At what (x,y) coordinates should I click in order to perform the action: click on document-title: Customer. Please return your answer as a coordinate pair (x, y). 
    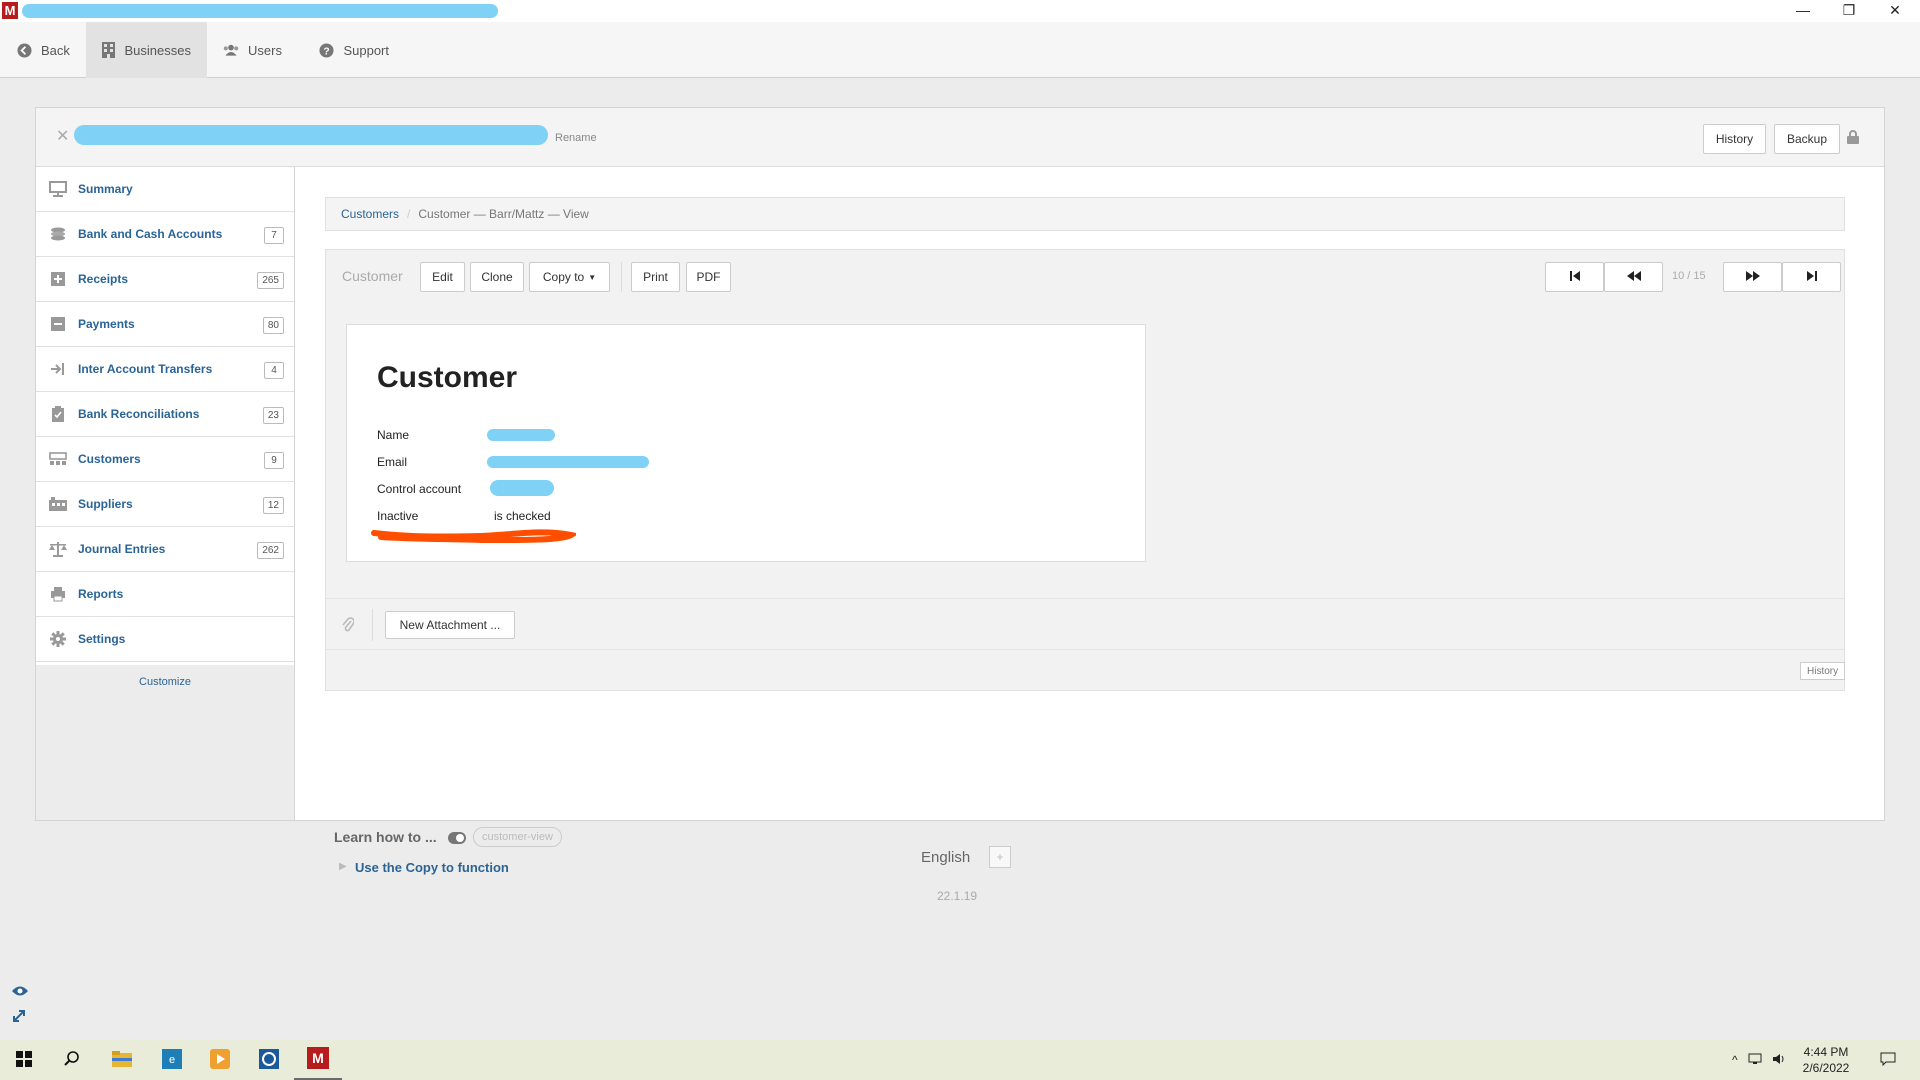
    Looking at the image, I should click on (447, 377).